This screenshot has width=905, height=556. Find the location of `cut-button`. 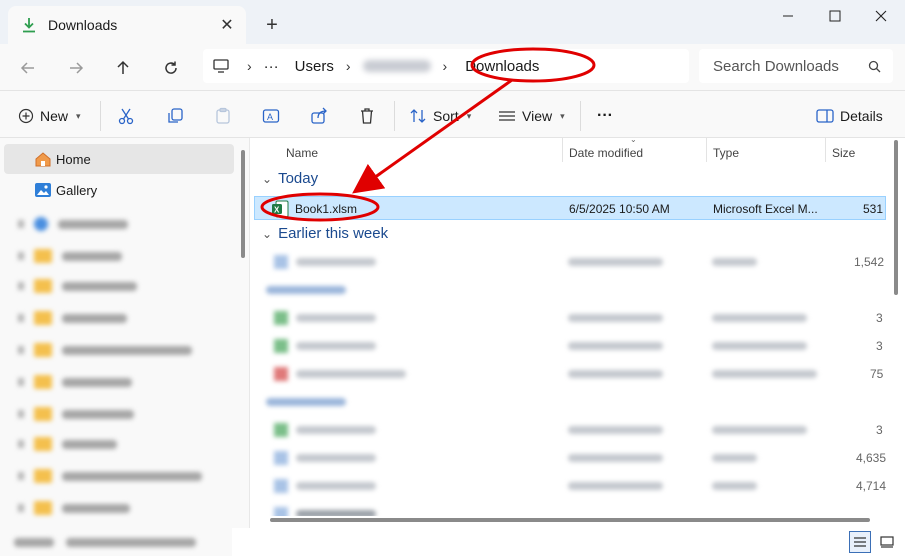

cut-button is located at coordinates (126, 116).